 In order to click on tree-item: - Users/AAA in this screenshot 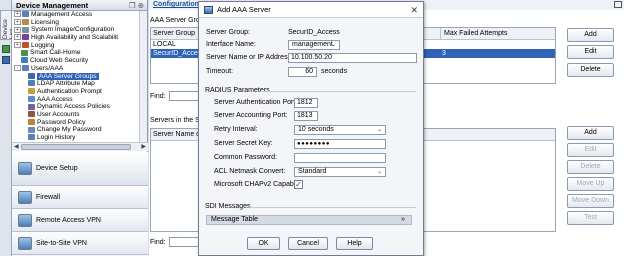, I will do `click(79, 69)`.